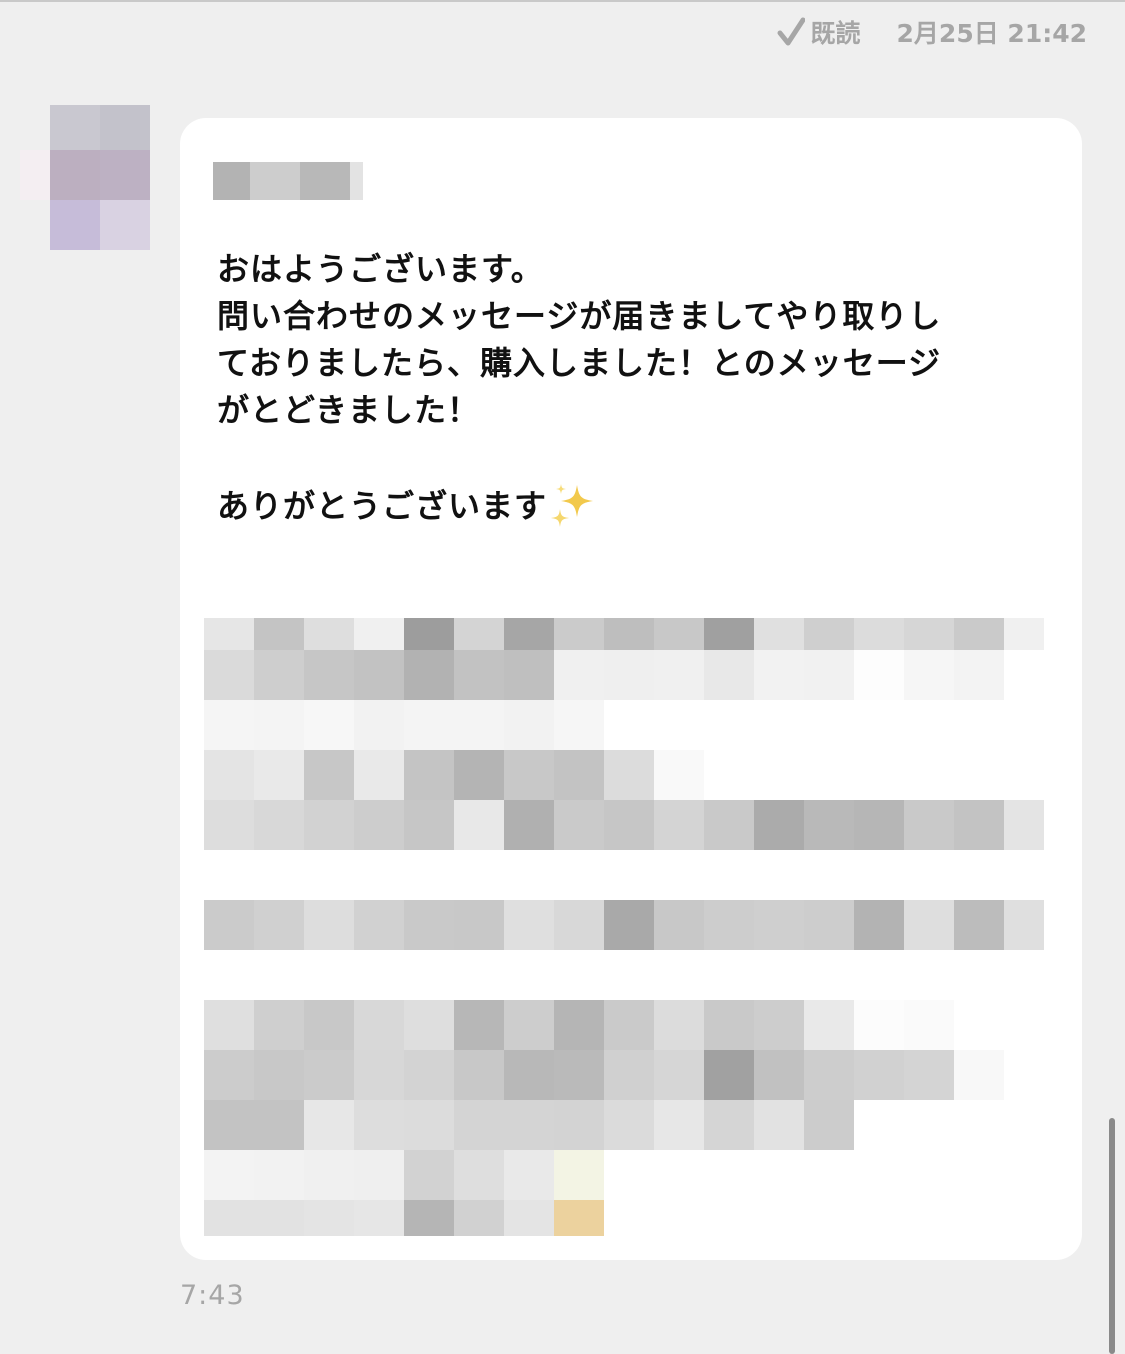  What do you see at coordinates (991, 33) in the screenshot?
I see `sent-datetime: 2月25日 21:42` at bounding box center [991, 33].